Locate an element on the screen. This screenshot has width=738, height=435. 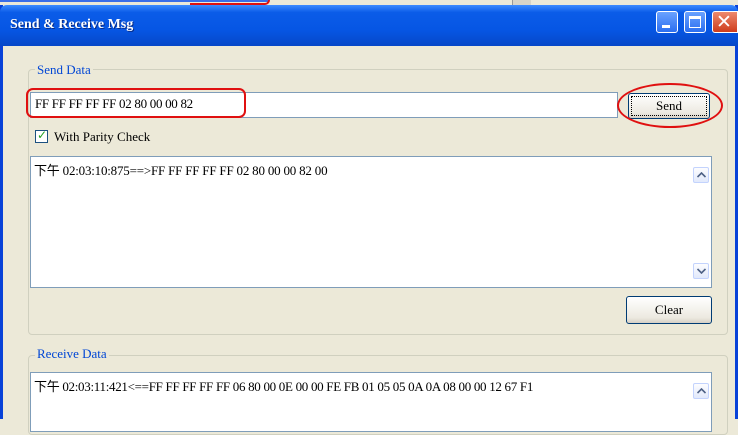
input-highlight-annotation is located at coordinates (136, 103).